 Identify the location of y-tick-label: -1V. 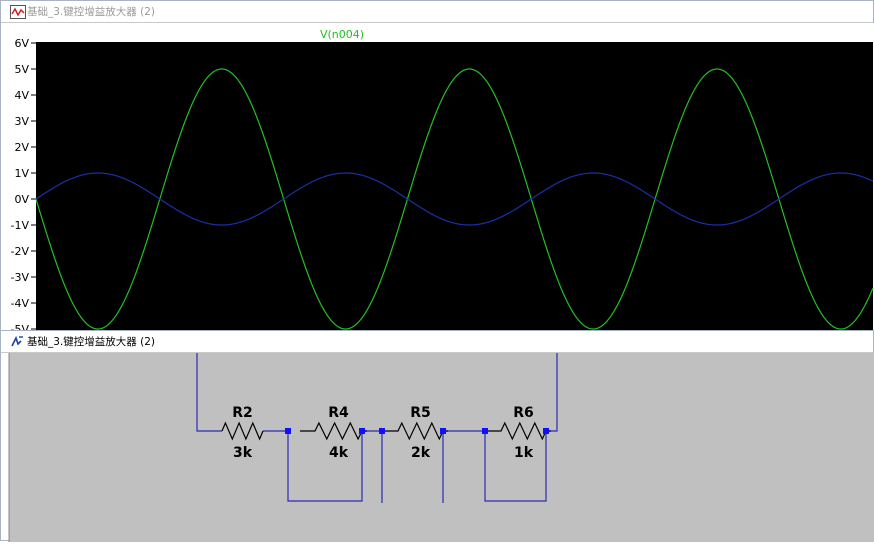
(20, 225).